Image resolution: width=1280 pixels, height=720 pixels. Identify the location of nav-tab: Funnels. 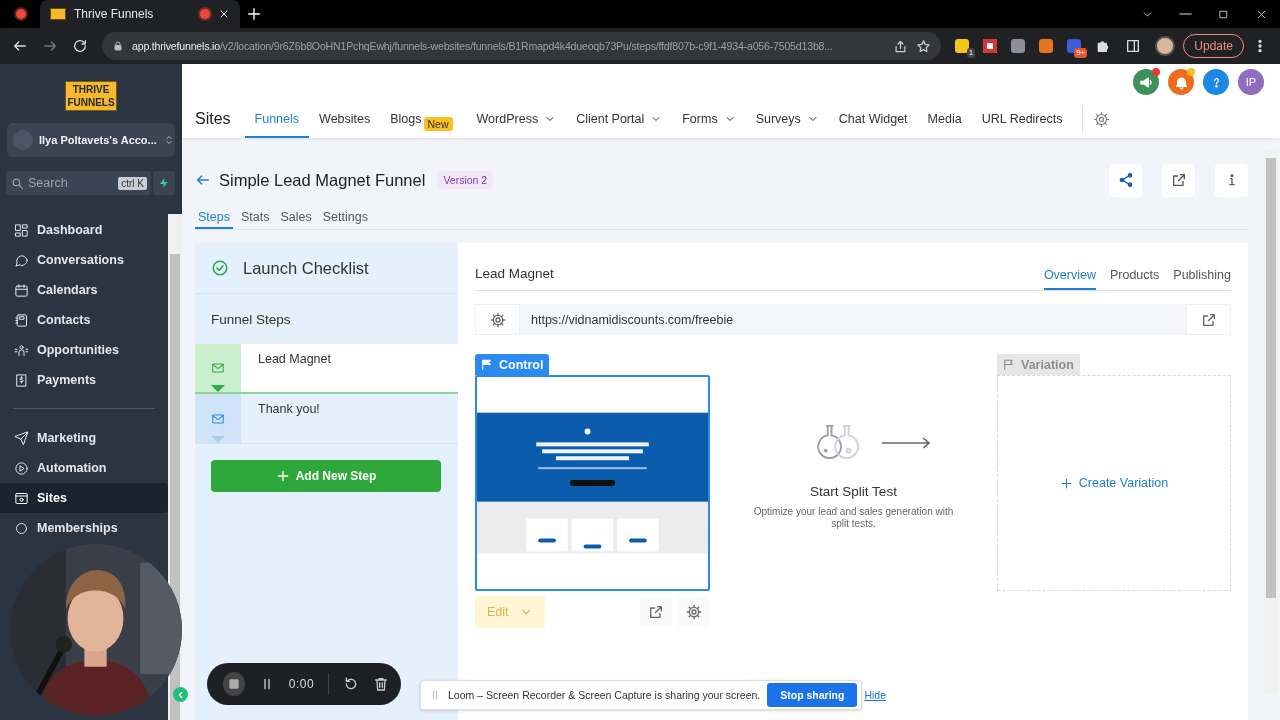
(277, 119).